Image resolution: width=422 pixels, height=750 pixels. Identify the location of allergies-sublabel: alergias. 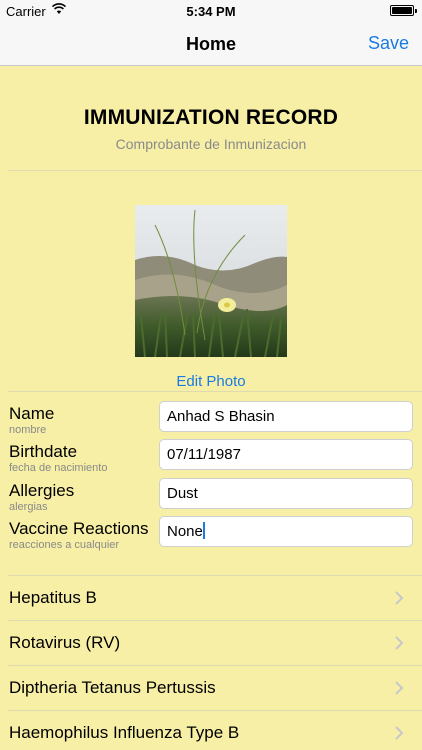
(28, 507).